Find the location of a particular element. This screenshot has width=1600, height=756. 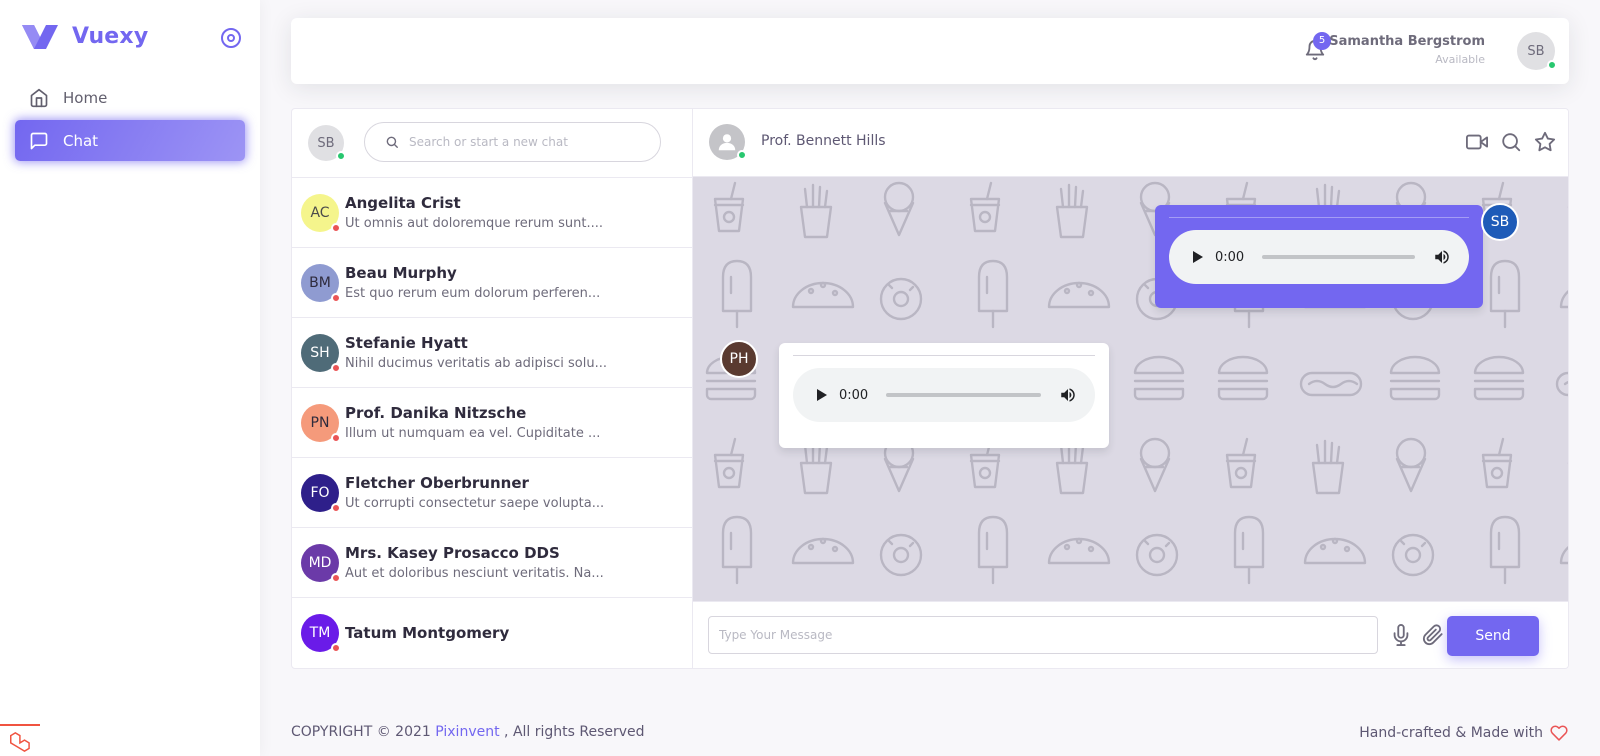

contact-avatar: TM is located at coordinates (321, 633).